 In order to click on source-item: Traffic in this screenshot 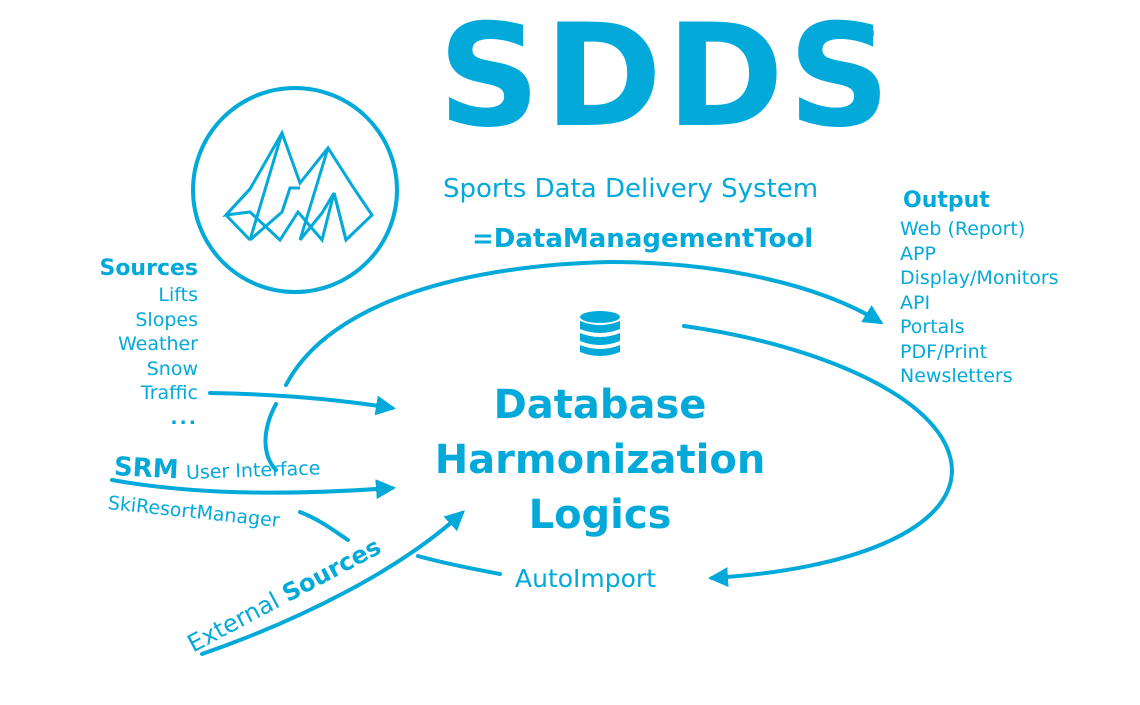, I will do `click(169, 393)`.